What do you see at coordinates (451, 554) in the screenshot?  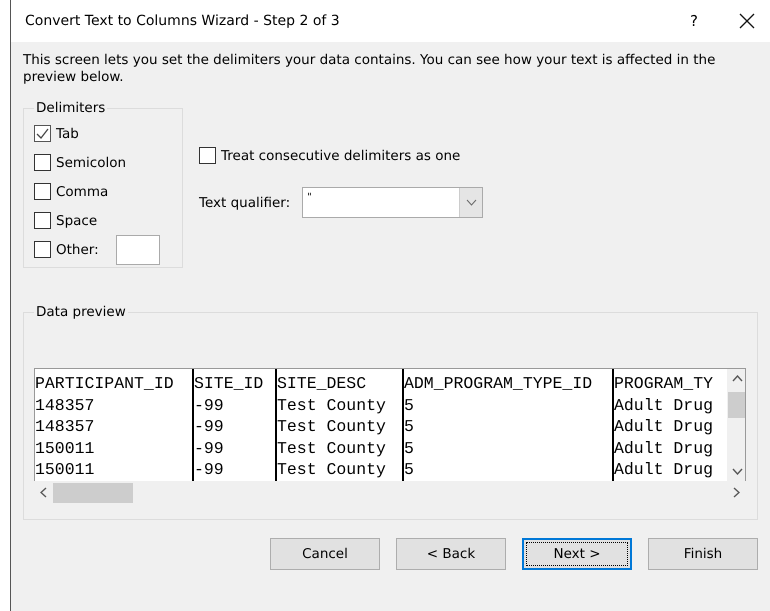 I see `dialog-button: < Back` at bounding box center [451, 554].